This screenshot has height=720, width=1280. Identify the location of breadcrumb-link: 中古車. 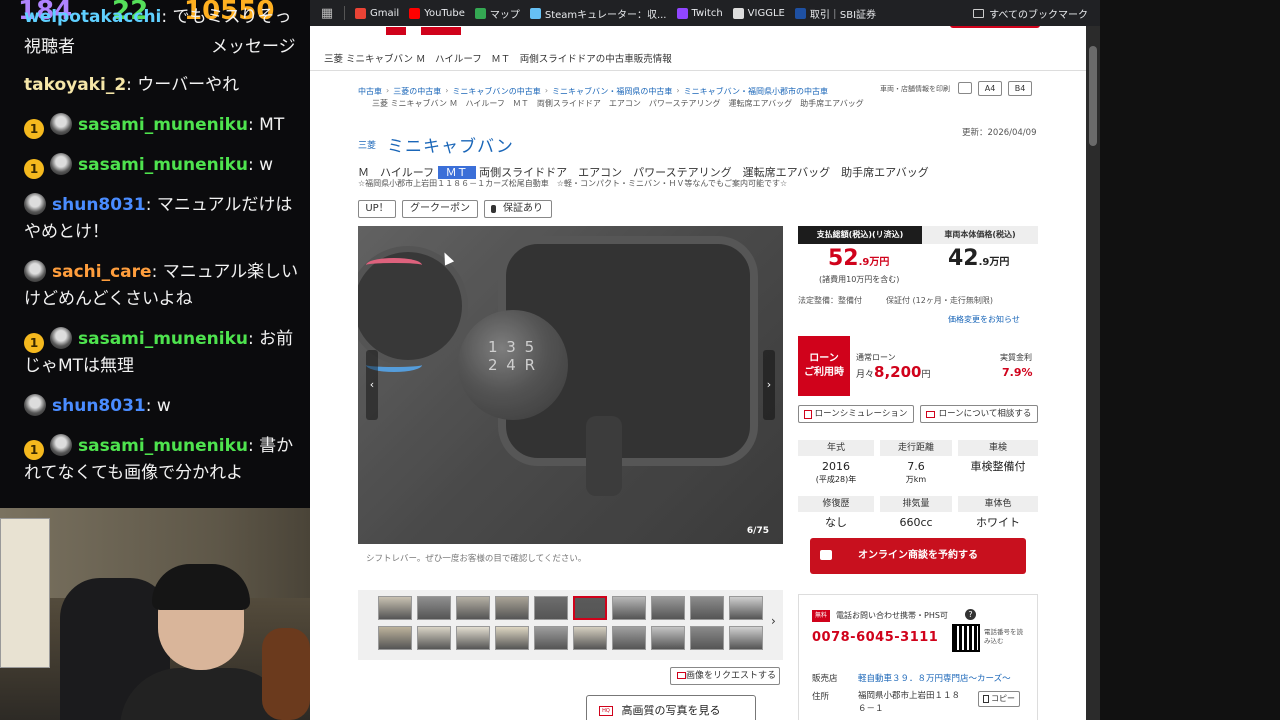
(370, 91).